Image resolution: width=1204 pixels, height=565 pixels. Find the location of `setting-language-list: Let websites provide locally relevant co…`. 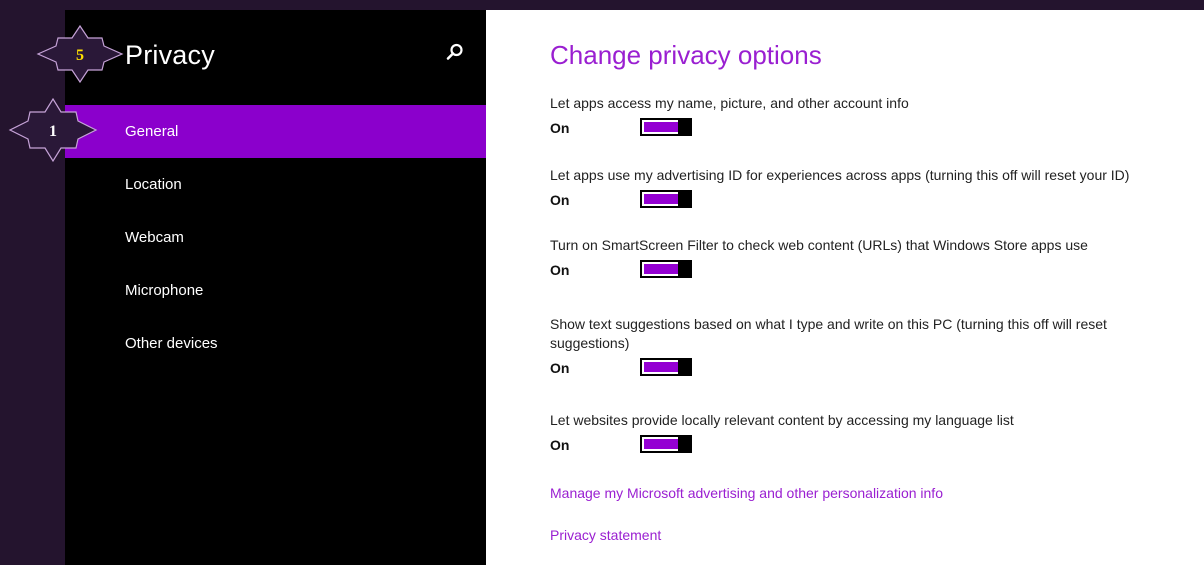

setting-language-list: Let websites provide locally relevant co… is located at coordinates (870, 434).